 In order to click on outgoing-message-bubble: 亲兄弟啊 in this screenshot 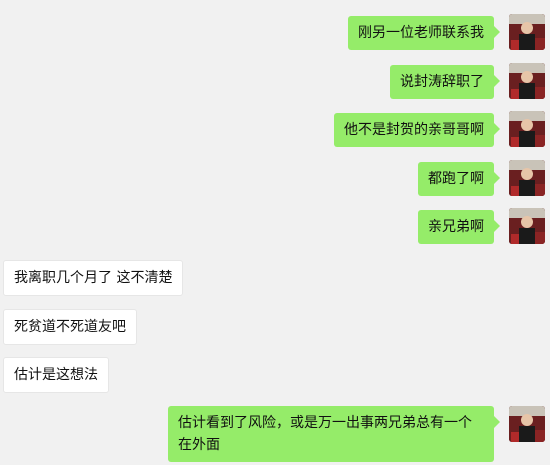, I will do `click(459, 227)`.